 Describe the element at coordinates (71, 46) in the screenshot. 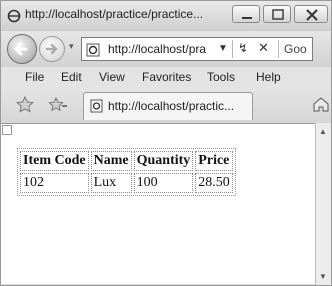

I see `recent-pages-dropdown: ▾` at that location.